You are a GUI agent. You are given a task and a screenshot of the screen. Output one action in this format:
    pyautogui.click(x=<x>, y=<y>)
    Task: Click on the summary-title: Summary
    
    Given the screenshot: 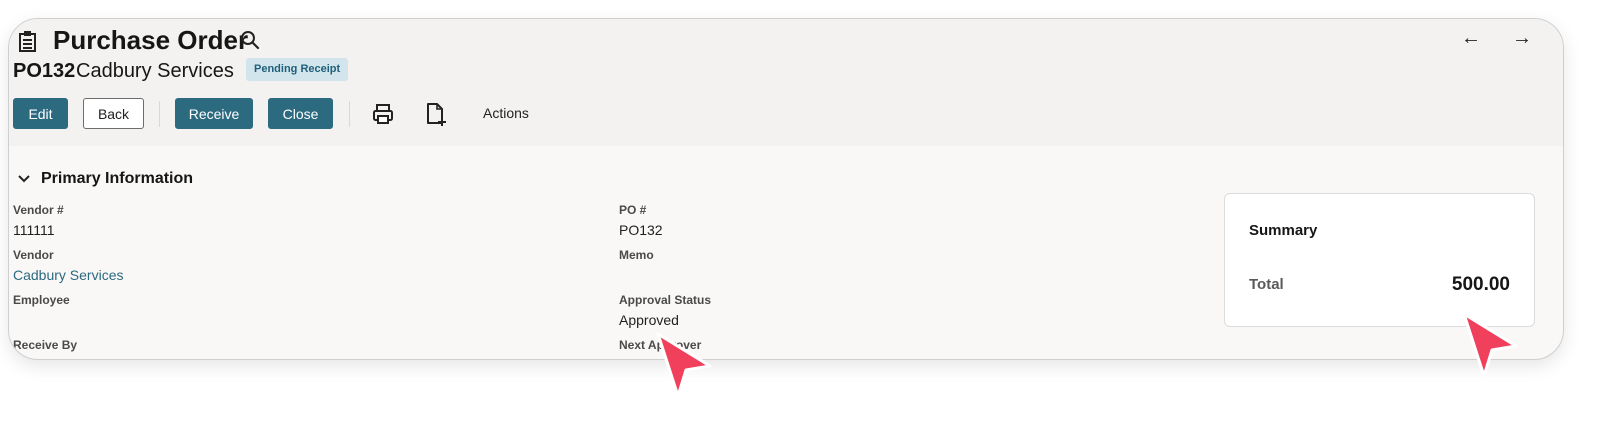 What is the action you would take?
    pyautogui.click(x=1283, y=230)
    